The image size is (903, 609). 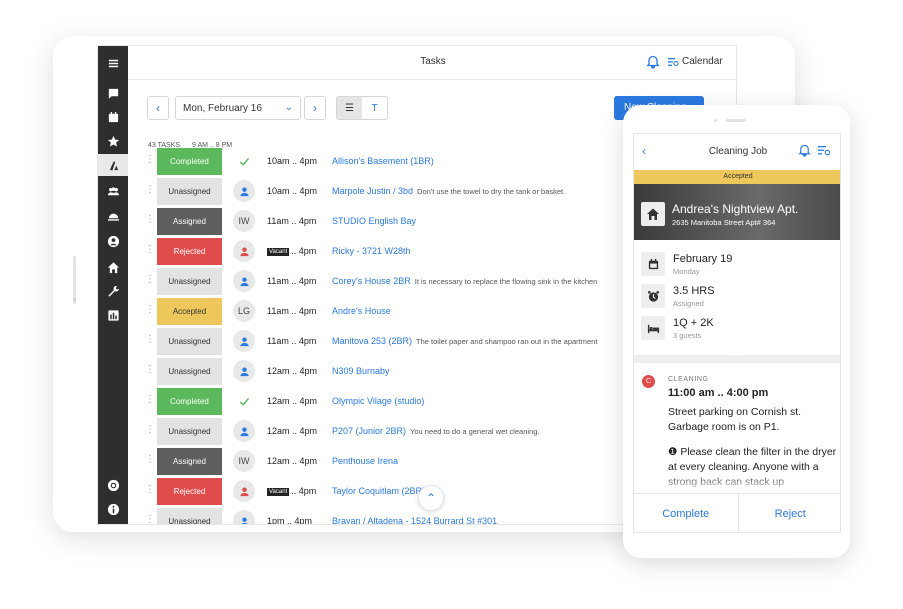 I want to click on info-icon, so click(x=113, y=509).